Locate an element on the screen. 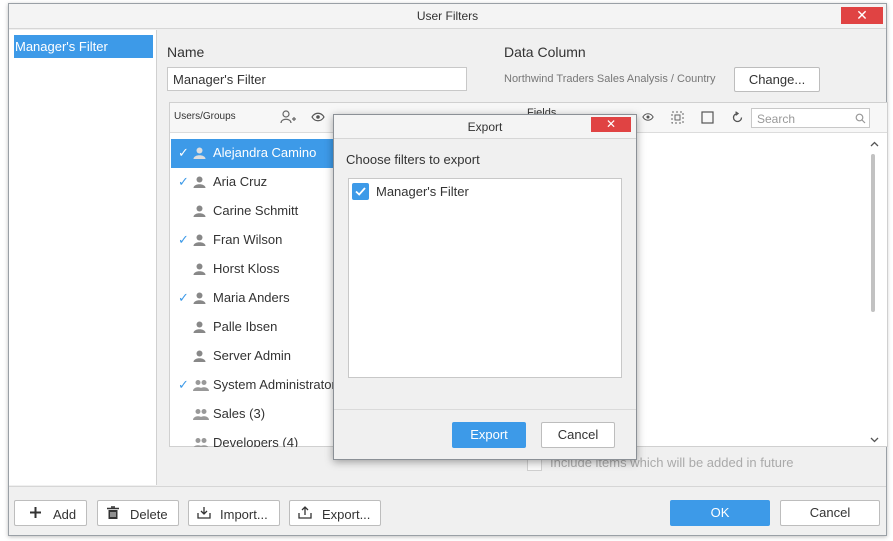 This screenshot has height=541, width=893. export-prompt: Choose filters to export is located at coordinates (413, 159).